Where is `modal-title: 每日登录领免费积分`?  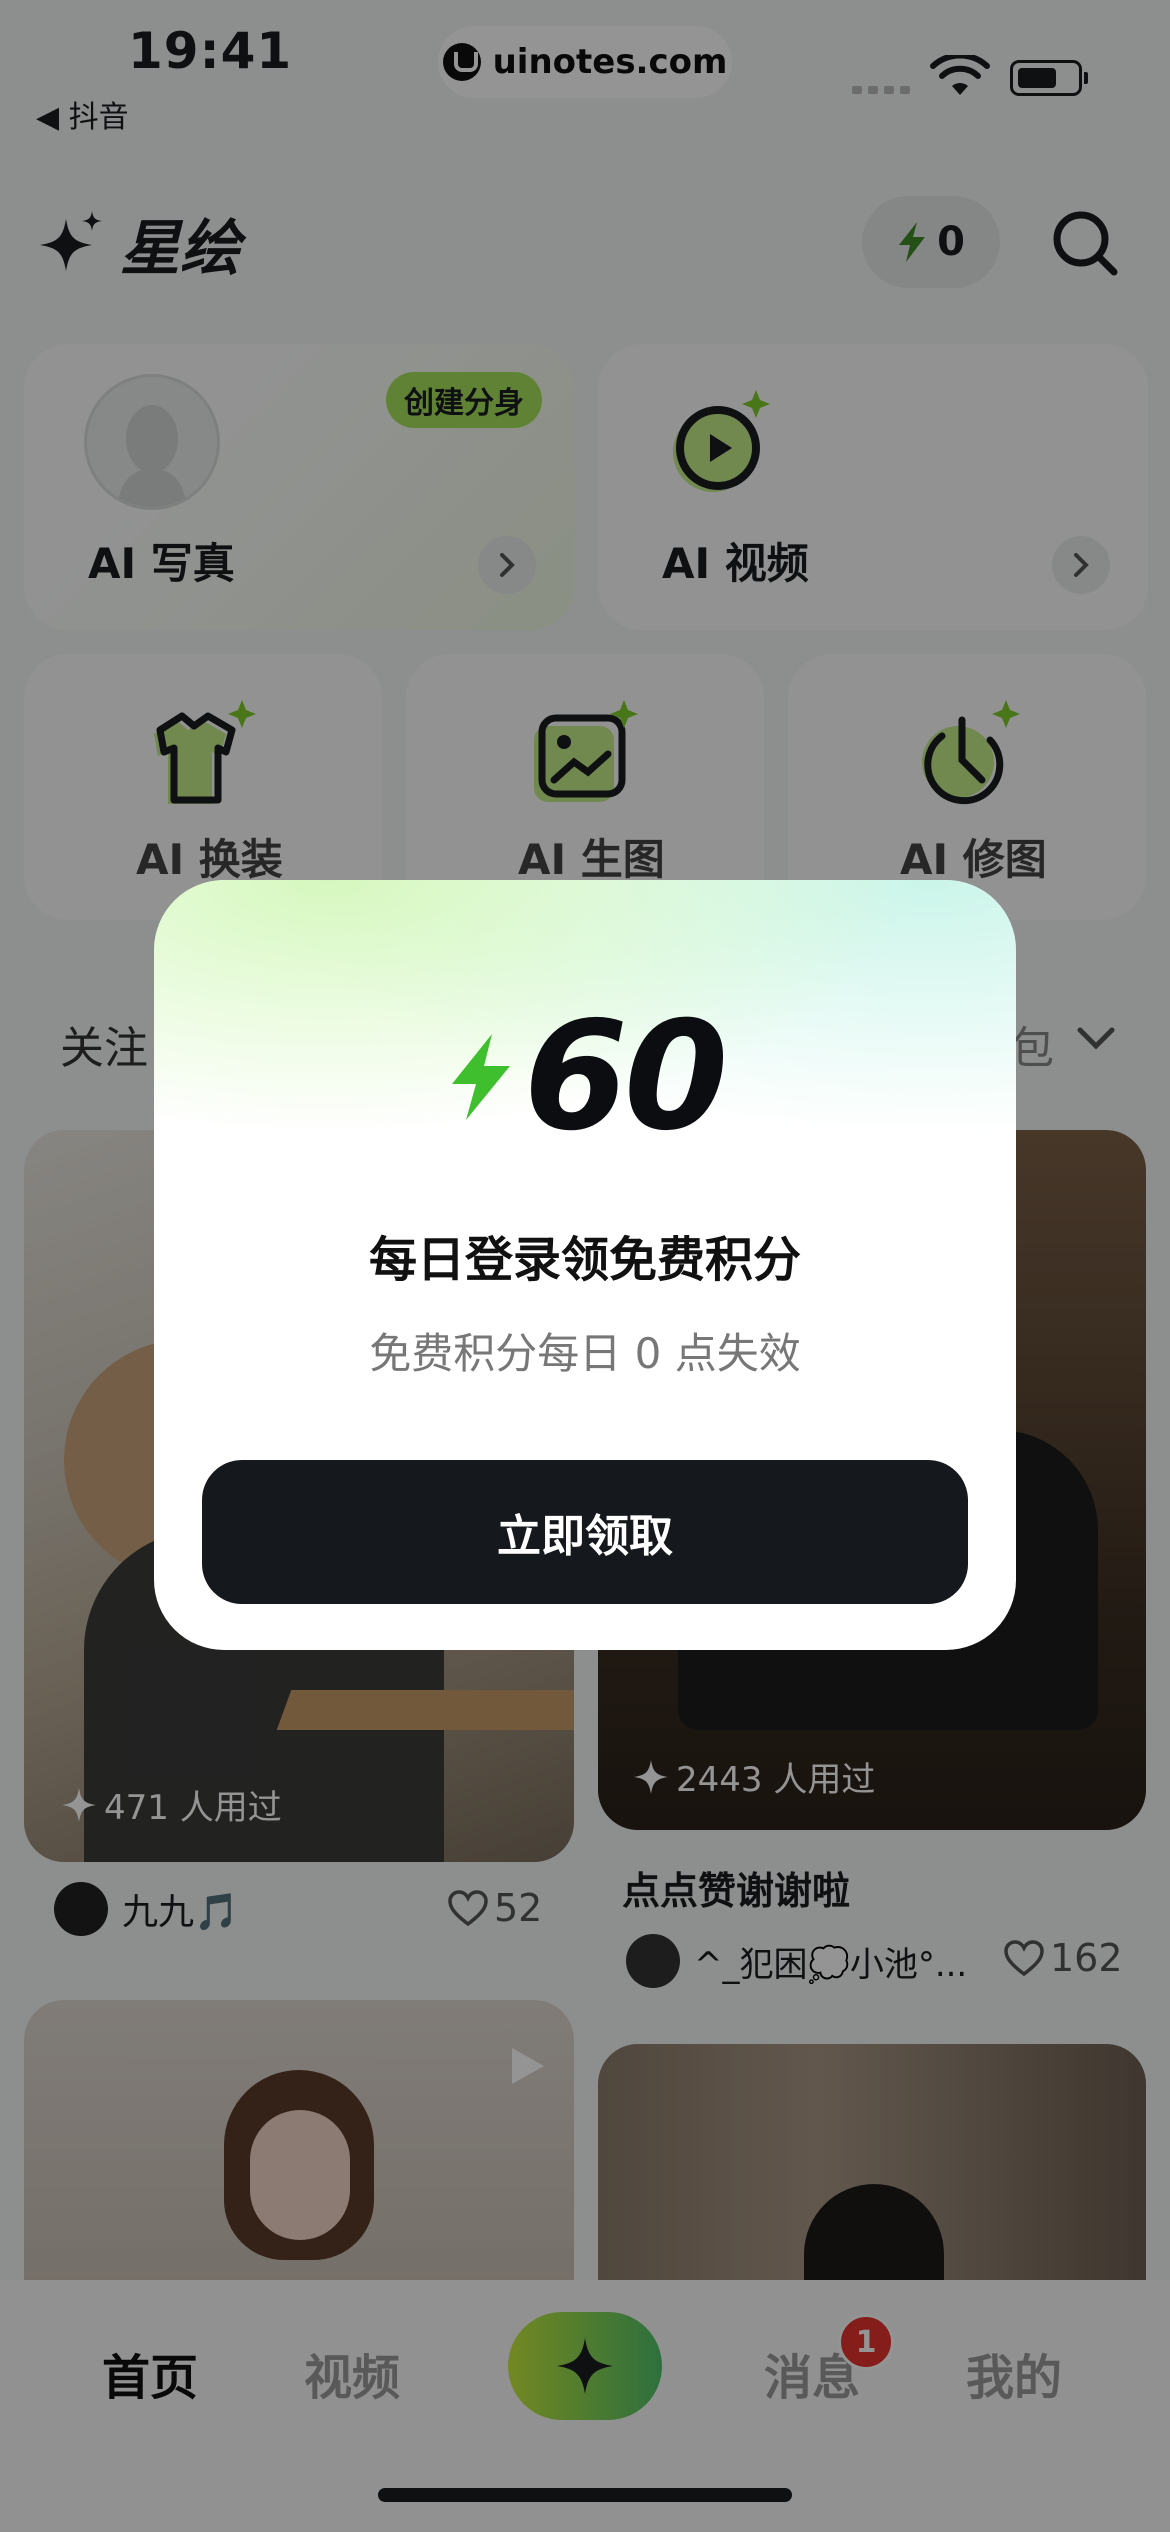
modal-title: 每日登录领免费积分 is located at coordinates (584, 1260).